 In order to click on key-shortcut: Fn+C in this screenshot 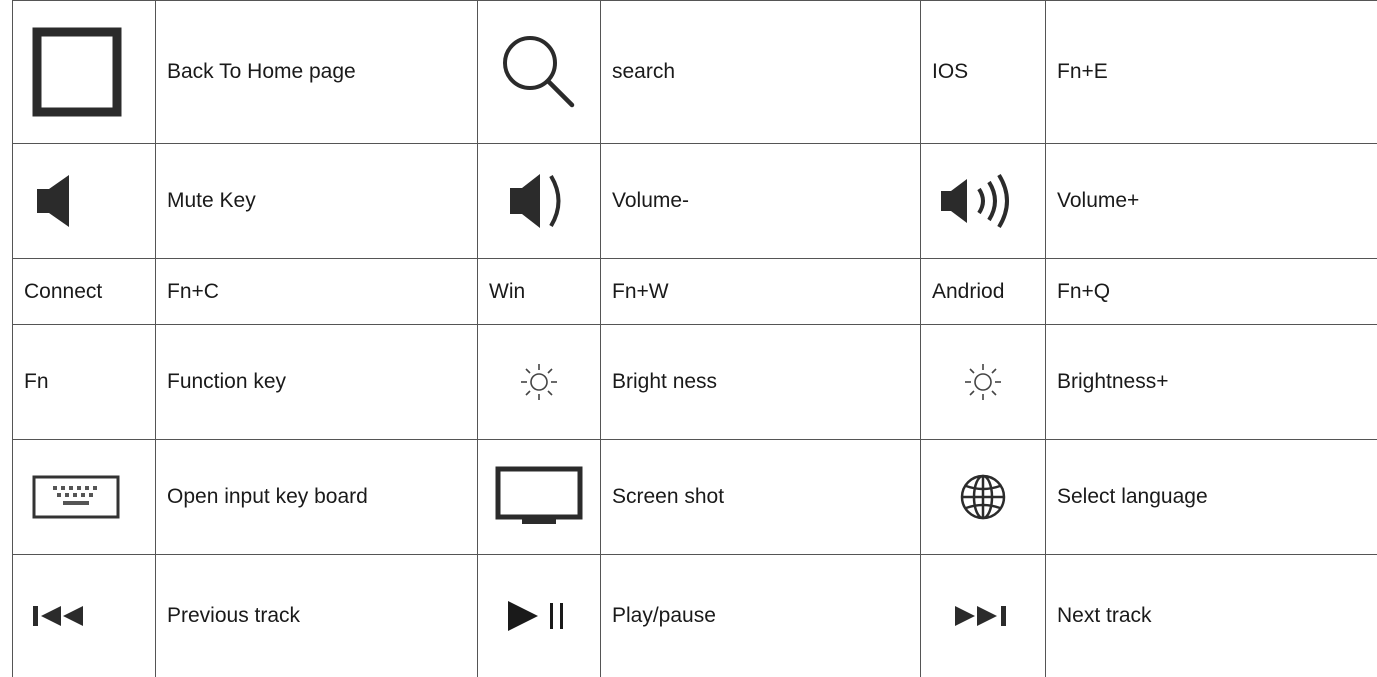, I will do `click(316, 291)`.